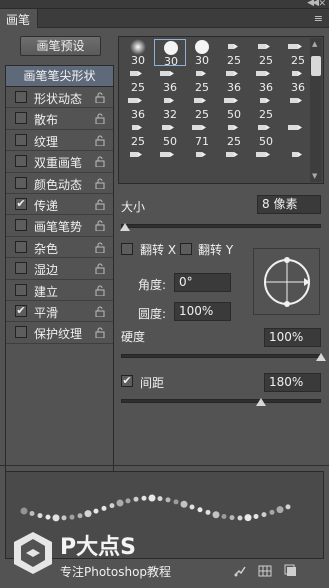 Image resolution: width=329 pixels, height=588 pixels. What do you see at coordinates (316, 110) in the screenshot?
I see `brush-grid-scrollbar: ▲ ▼` at bounding box center [316, 110].